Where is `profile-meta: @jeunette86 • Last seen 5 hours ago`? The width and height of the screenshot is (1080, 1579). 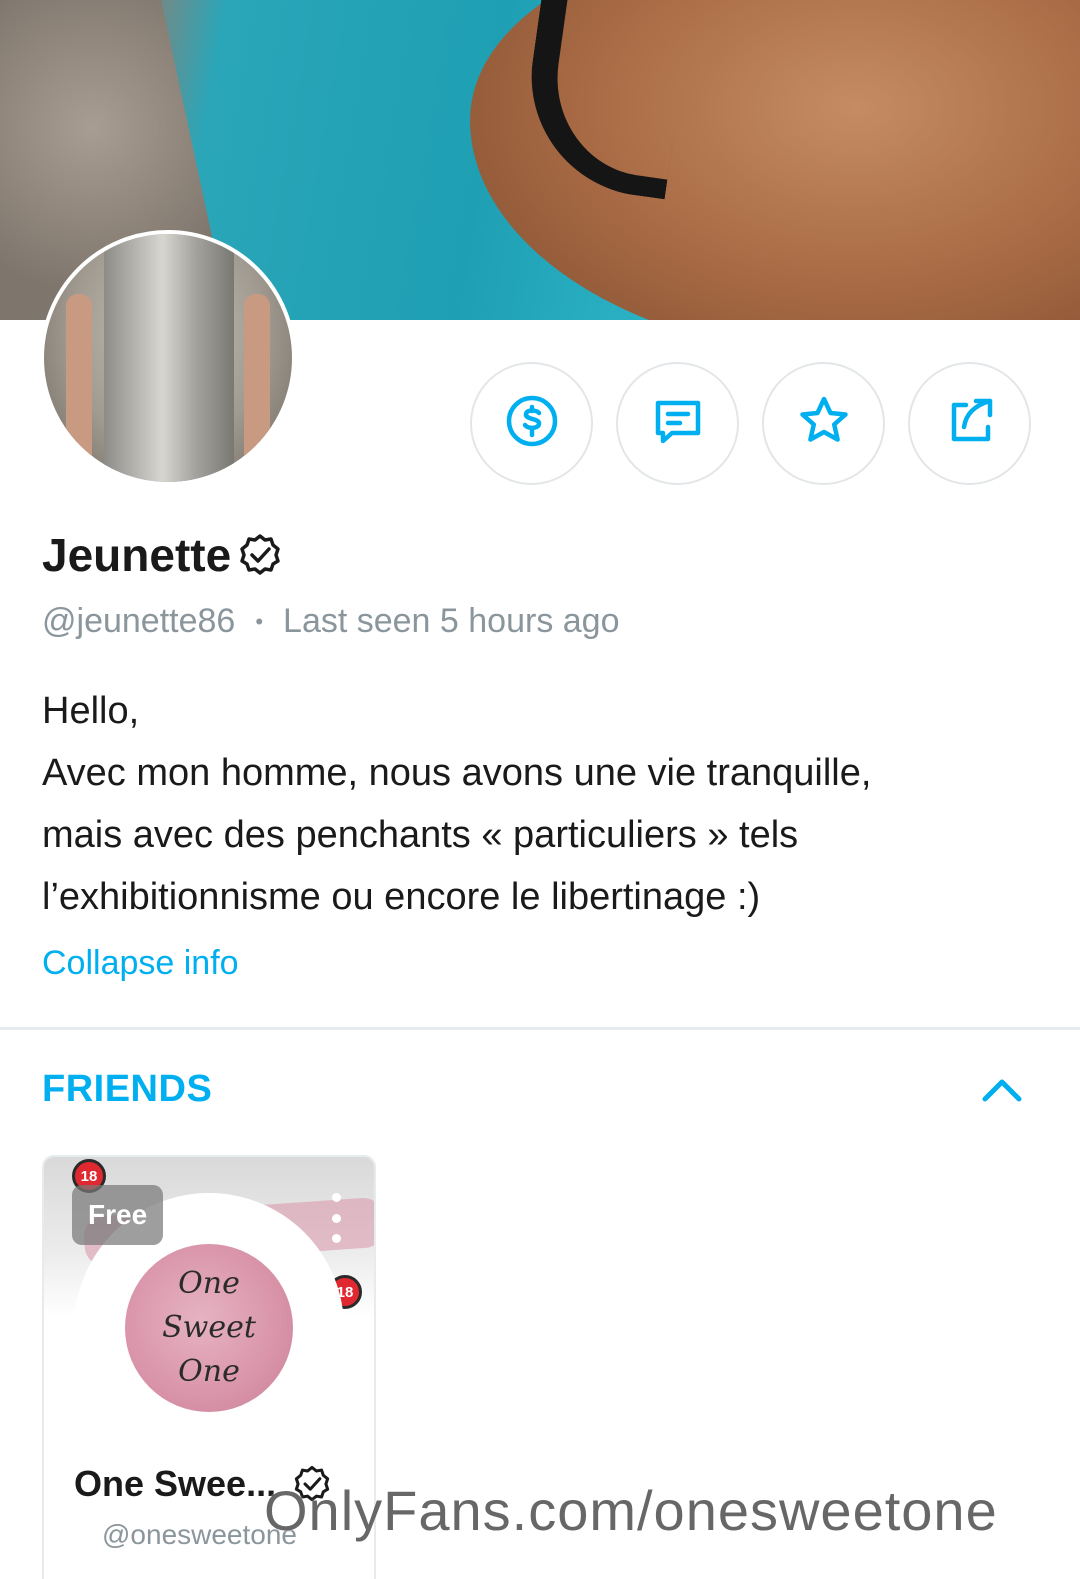
profile-meta: @jeunette86 • Last seen 5 hours ago is located at coordinates (331, 621).